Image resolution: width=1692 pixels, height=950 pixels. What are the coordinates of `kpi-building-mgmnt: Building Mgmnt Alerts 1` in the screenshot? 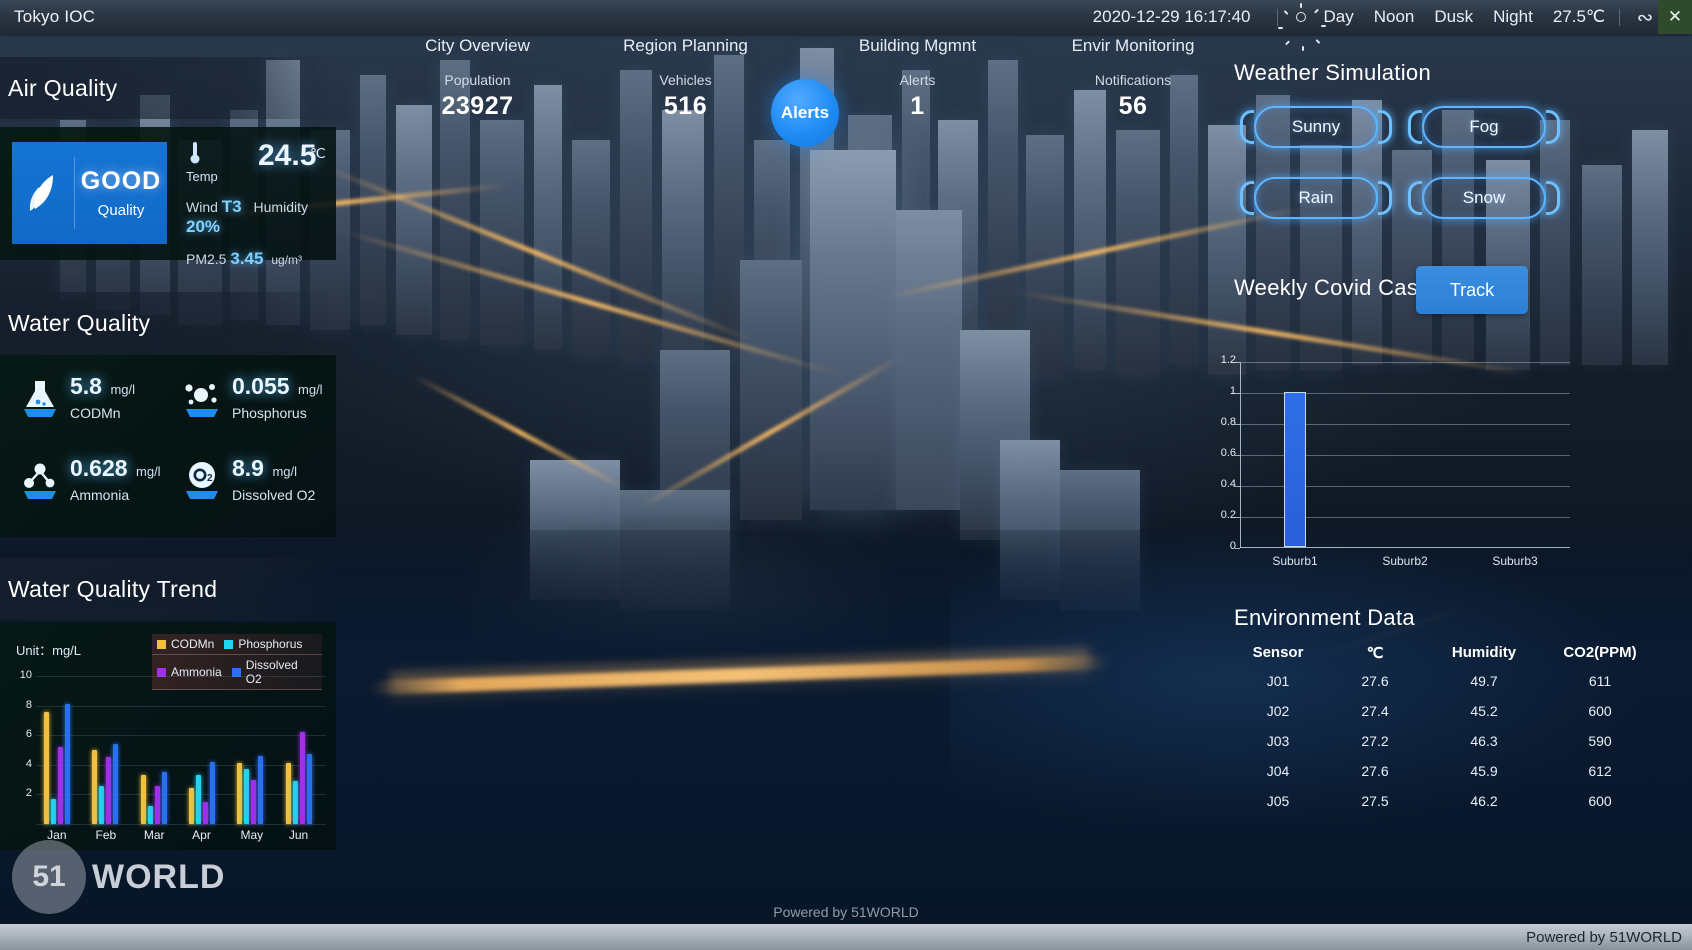 It's located at (917, 78).